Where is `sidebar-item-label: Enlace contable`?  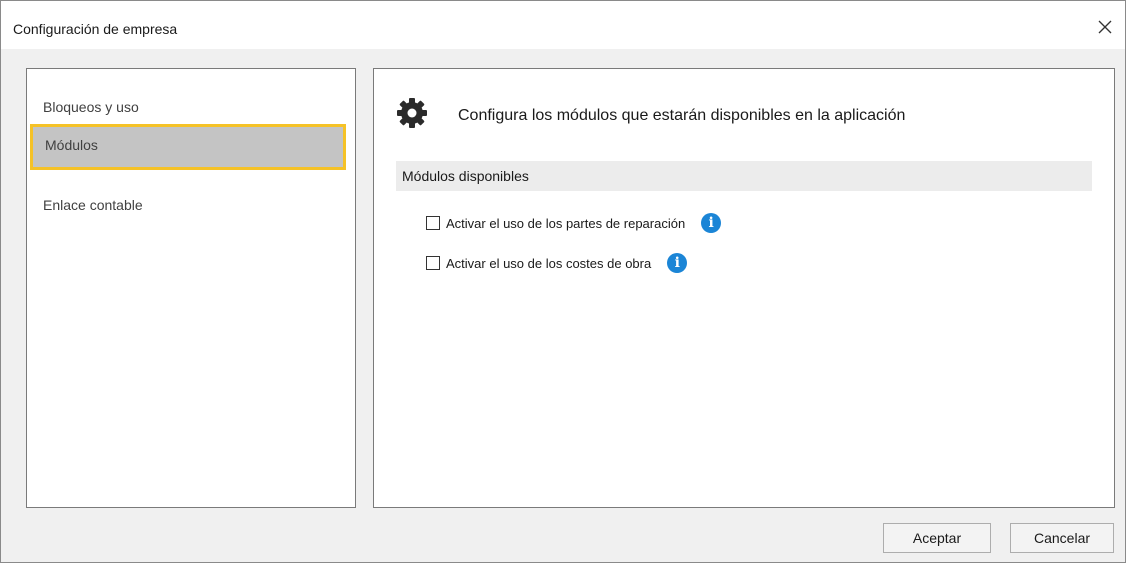 sidebar-item-label: Enlace contable is located at coordinates (93, 205).